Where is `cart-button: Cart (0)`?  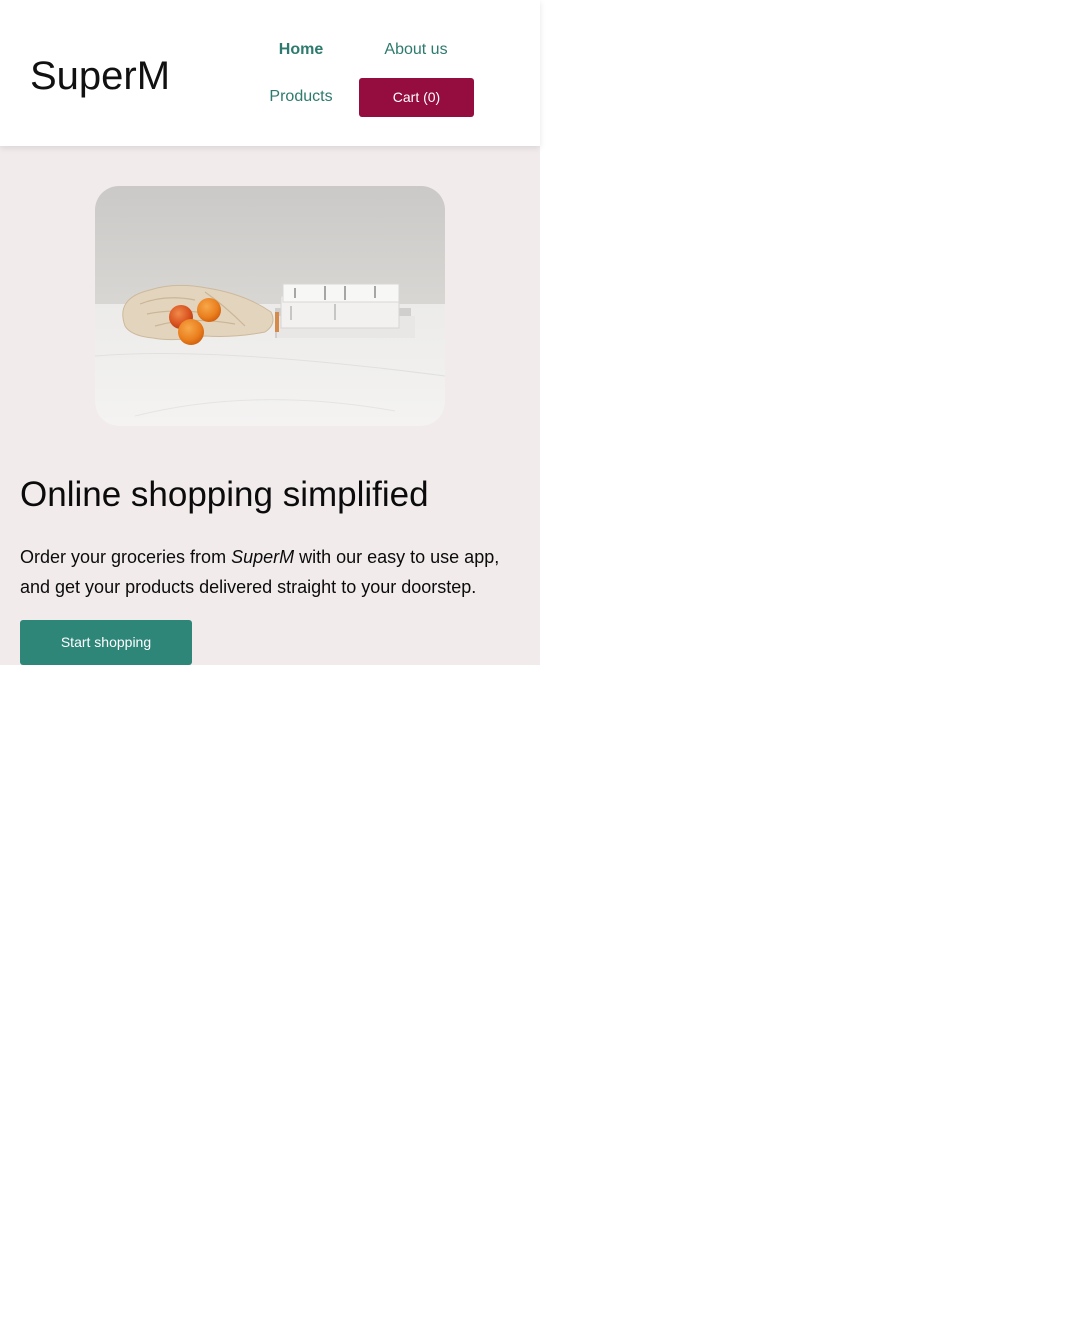 cart-button: Cart (0) is located at coordinates (416, 97).